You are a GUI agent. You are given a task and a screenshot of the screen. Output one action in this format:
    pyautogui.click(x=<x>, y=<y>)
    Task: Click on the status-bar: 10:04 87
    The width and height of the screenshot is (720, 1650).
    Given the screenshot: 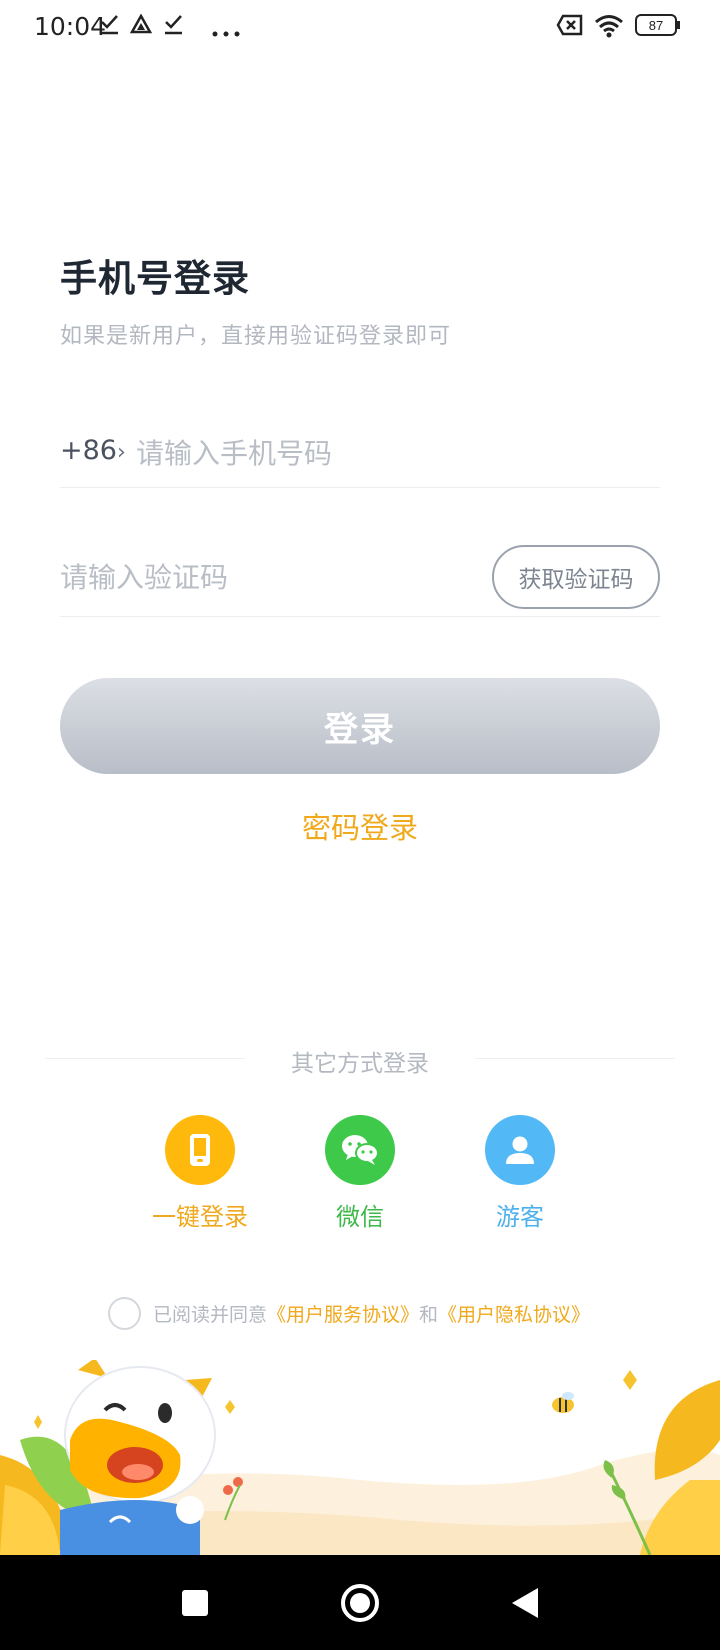 What is the action you would take?
    pyautogui.click(x=360, y=28)
    